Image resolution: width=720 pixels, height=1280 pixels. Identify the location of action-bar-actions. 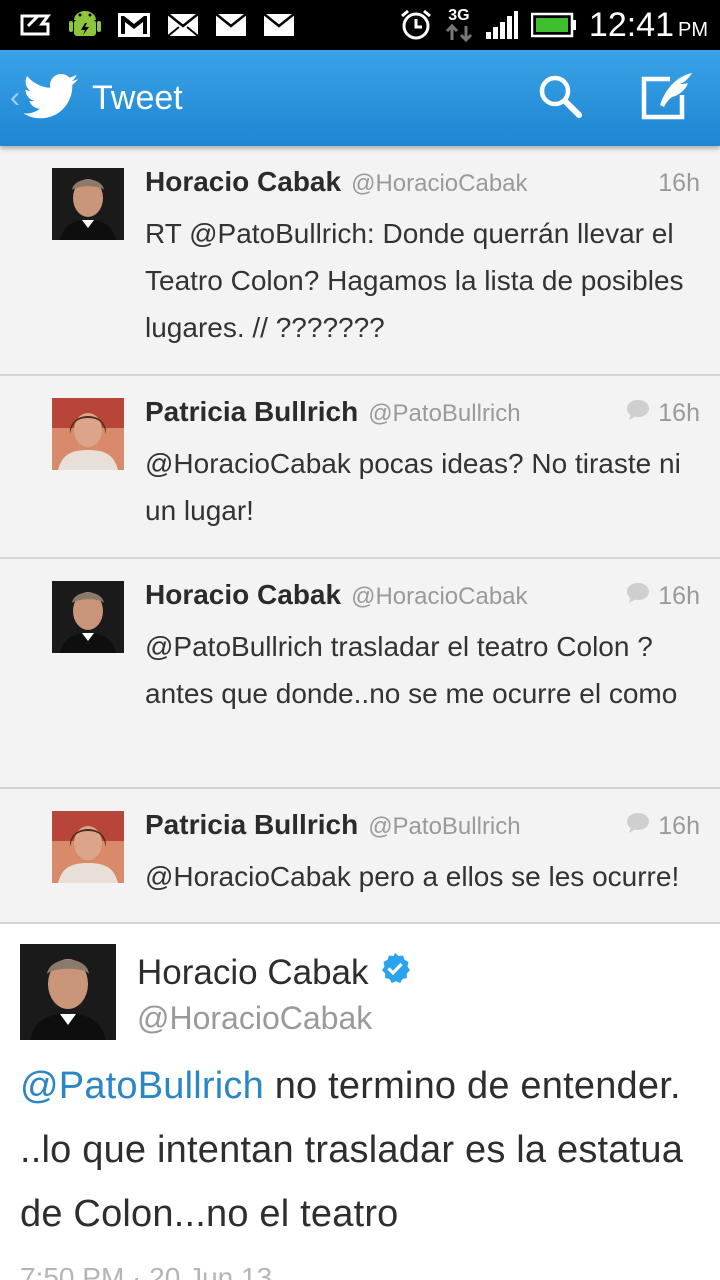
(628, 98).